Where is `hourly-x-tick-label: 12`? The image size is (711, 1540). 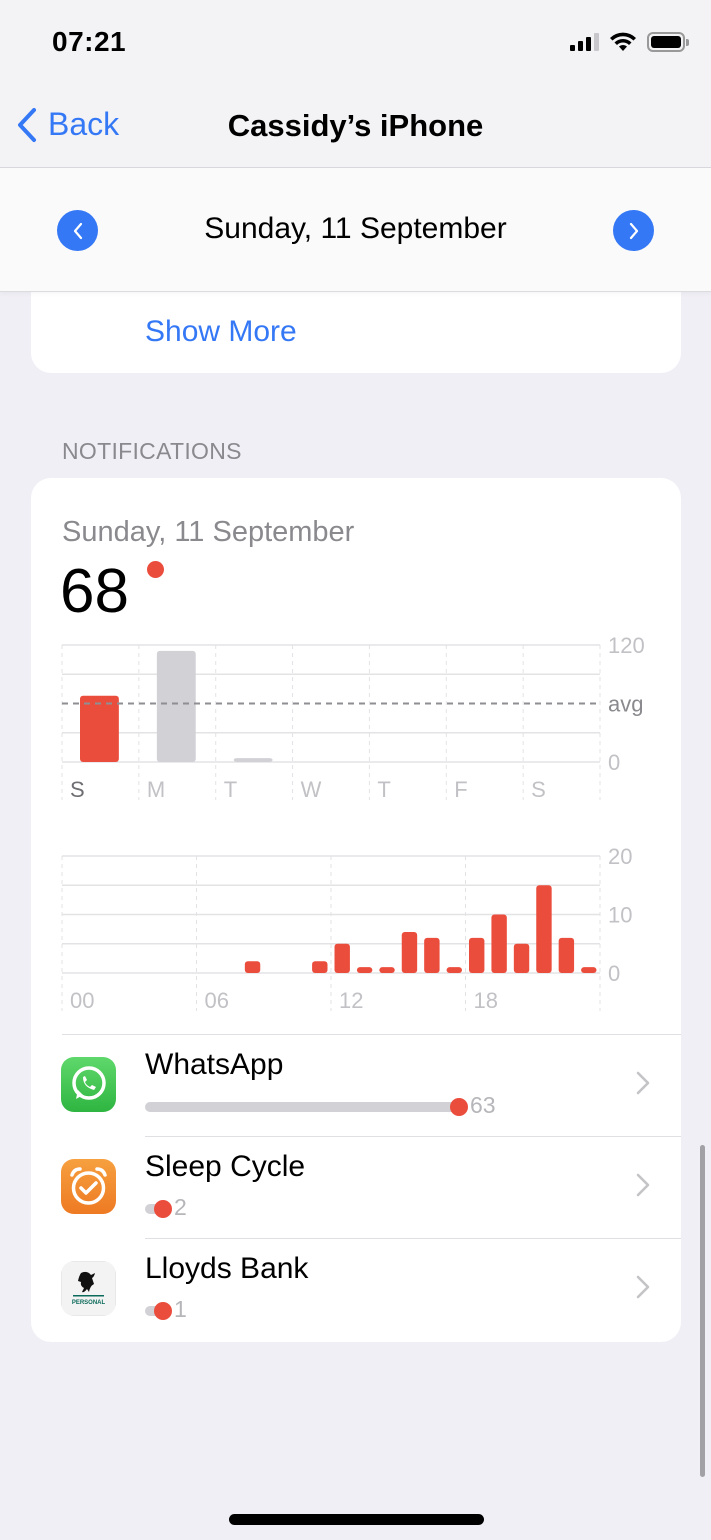 hourly-x-tick-label: 12 is located at coordinates (351, 1000).